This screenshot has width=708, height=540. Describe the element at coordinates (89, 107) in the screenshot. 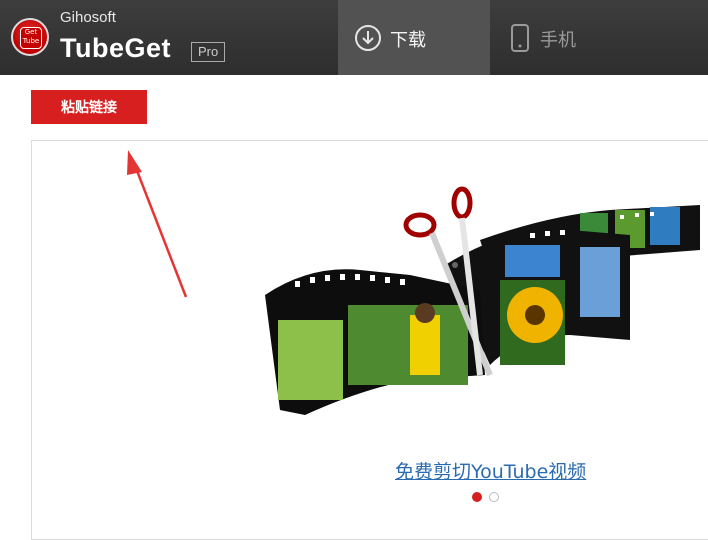

I see `paste-link-button: 粘贴链接` at that location.